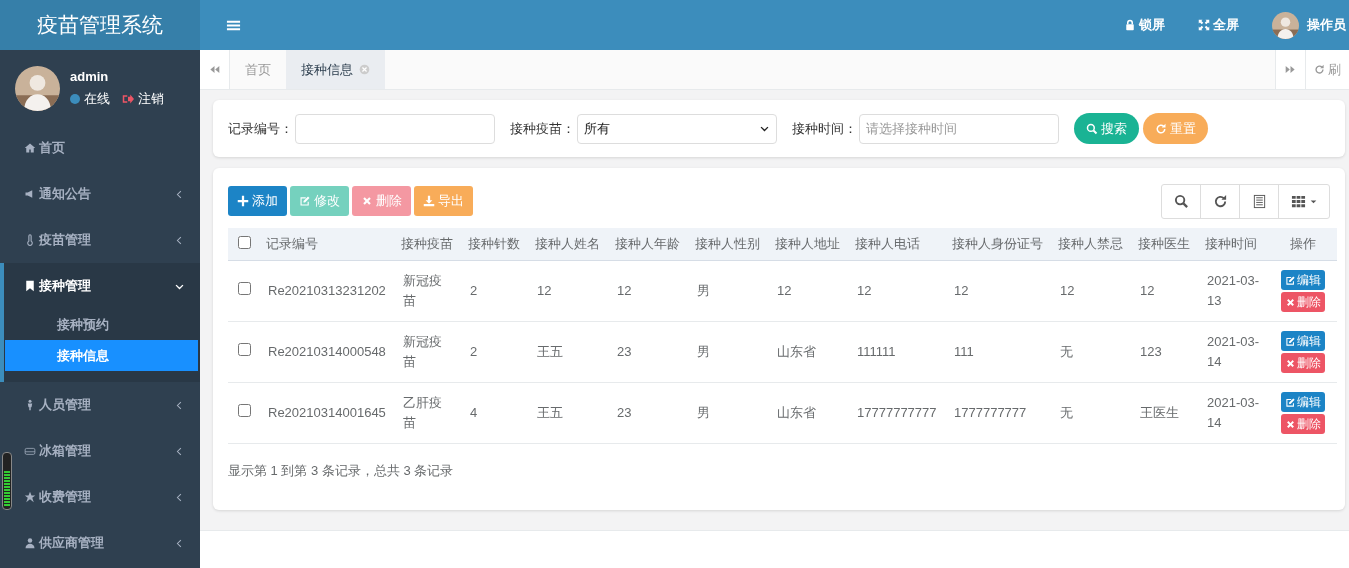 This screenshot has height=568, width=1349. What do you see at coordinates (1326, 25) in the screenshot?
I see `operator-name: 操作员` at bounding box center [1326, 25].